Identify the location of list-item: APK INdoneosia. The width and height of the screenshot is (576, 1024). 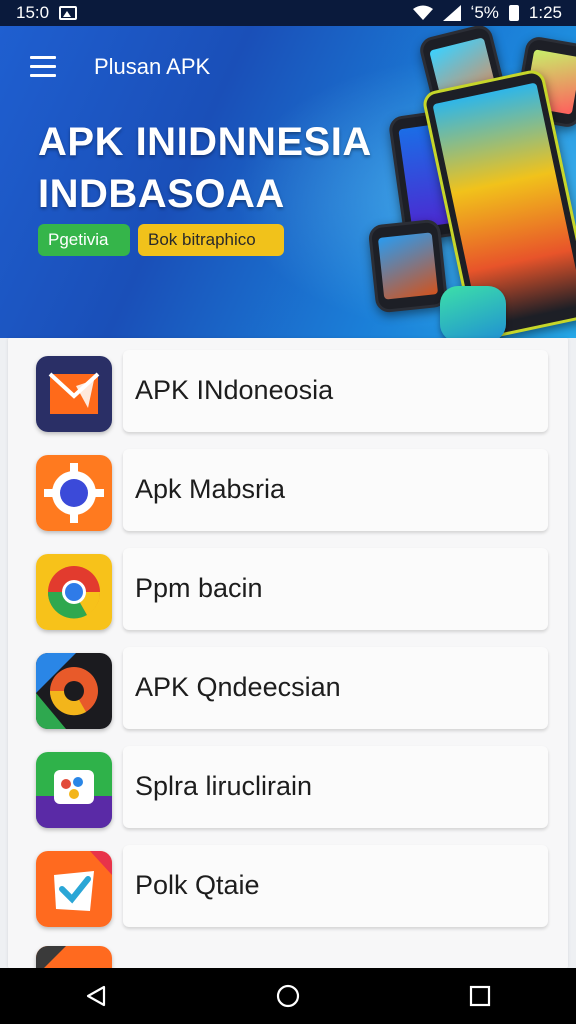
(288, 391).